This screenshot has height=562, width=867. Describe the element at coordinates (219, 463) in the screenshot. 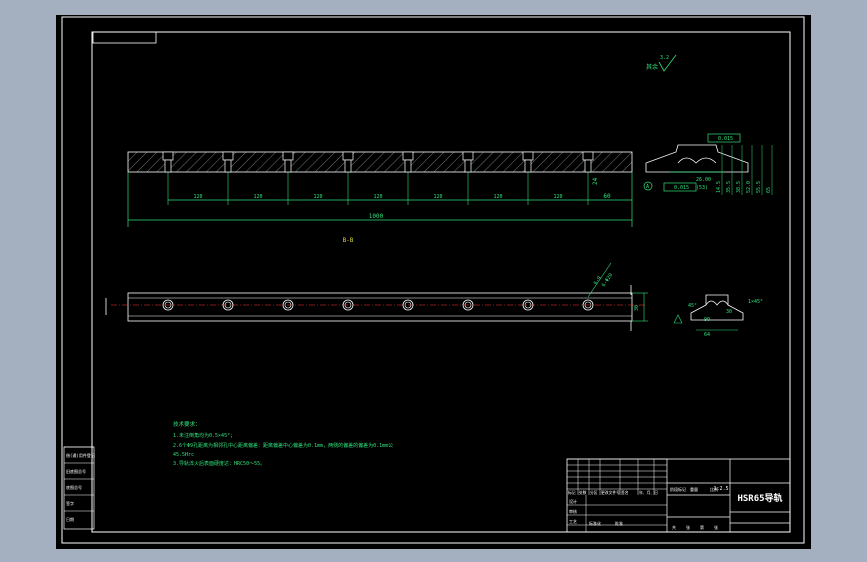

I see `tech-note-4: 3.导轨淬火后表面硬度达：HRC50～55。` at that location.